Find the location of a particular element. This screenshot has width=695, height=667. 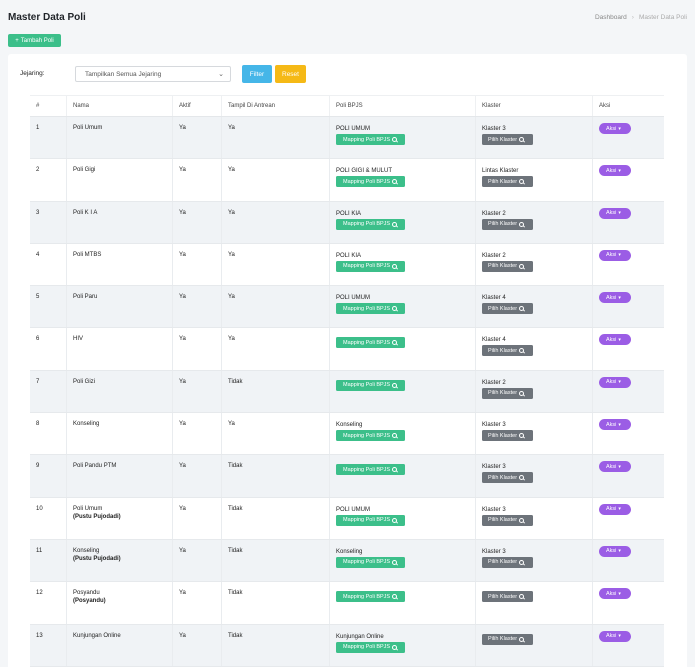

cell-nama: Poli Gizi is located at coordinates (119, 391).